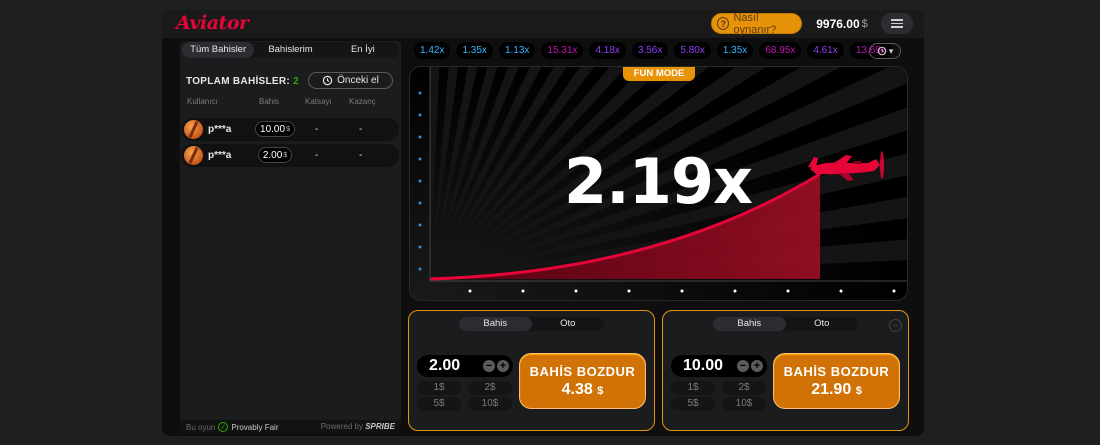  What do you see at coordinates (358, 80) in the screenshot?
I see `previous-round-label: Önceki el` at bounding box center [358, 80].